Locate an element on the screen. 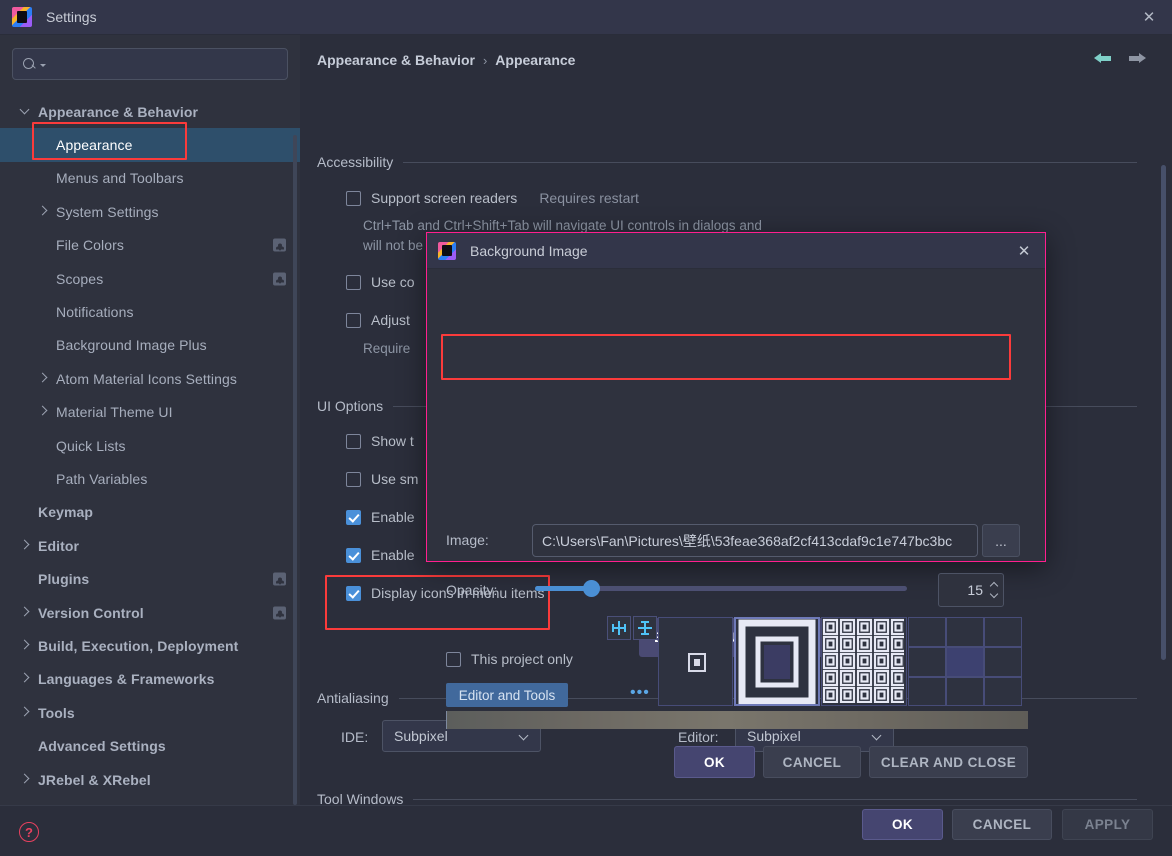  checkbox-ui-option-4: Enable is located at coordinates (380, 555).